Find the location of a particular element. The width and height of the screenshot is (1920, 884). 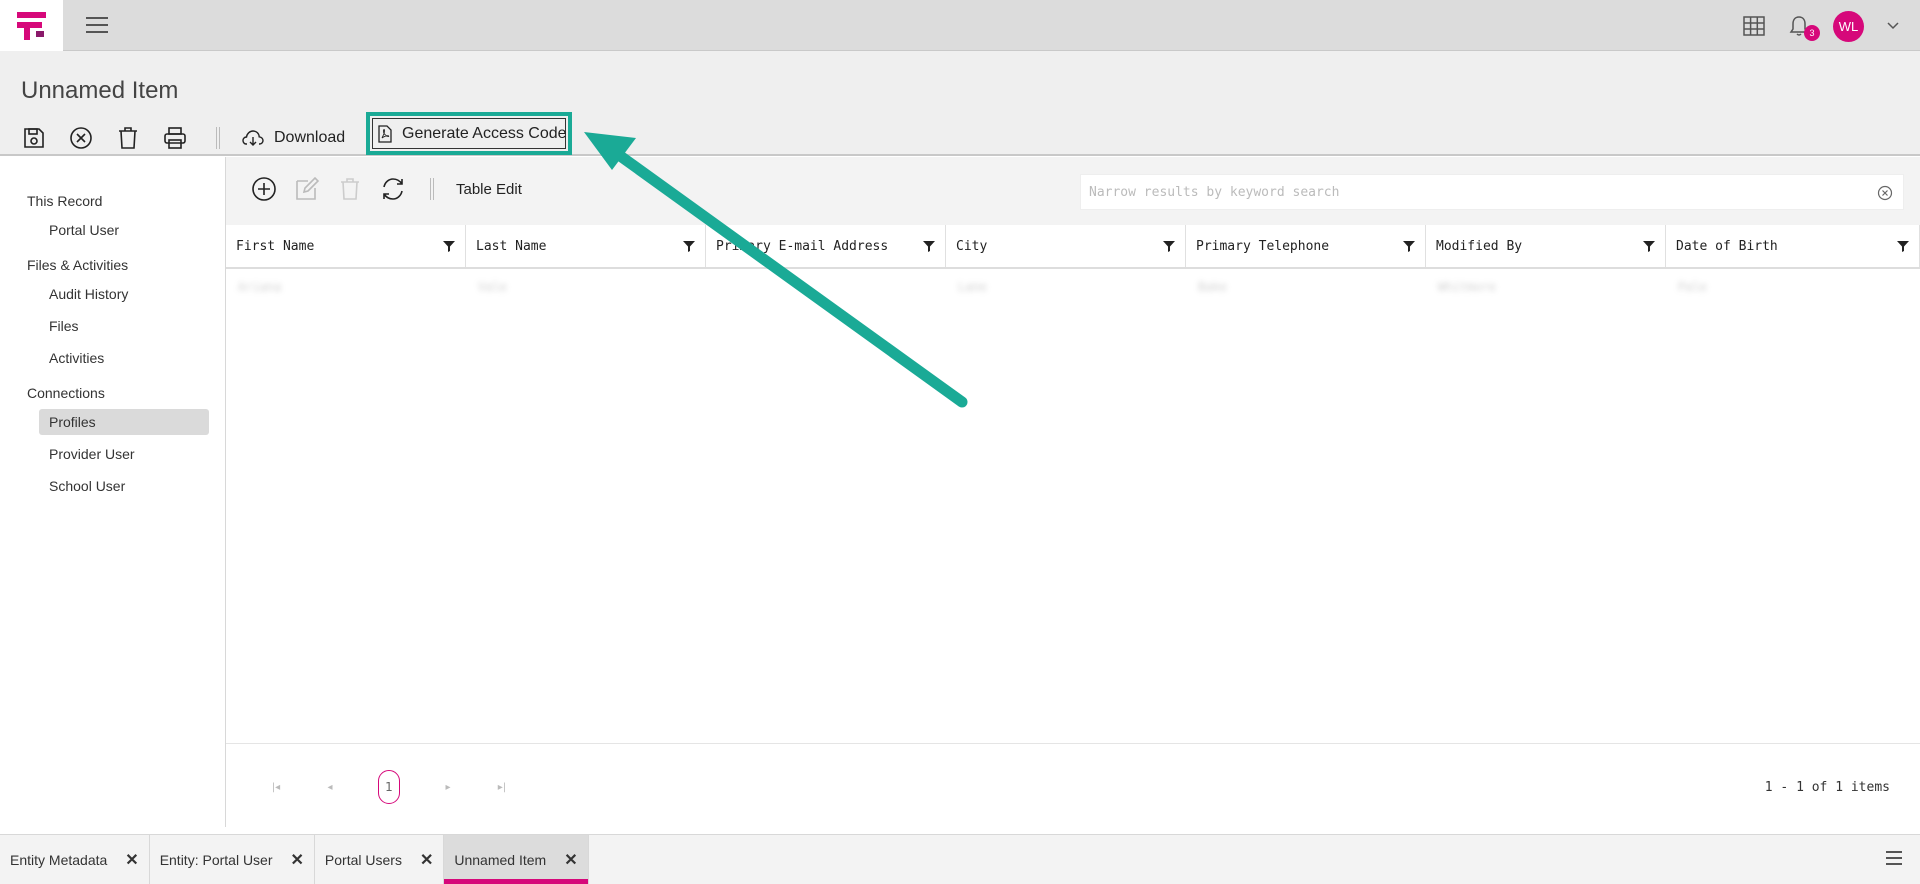

refresh-icon is located at coordinates (393, 189).